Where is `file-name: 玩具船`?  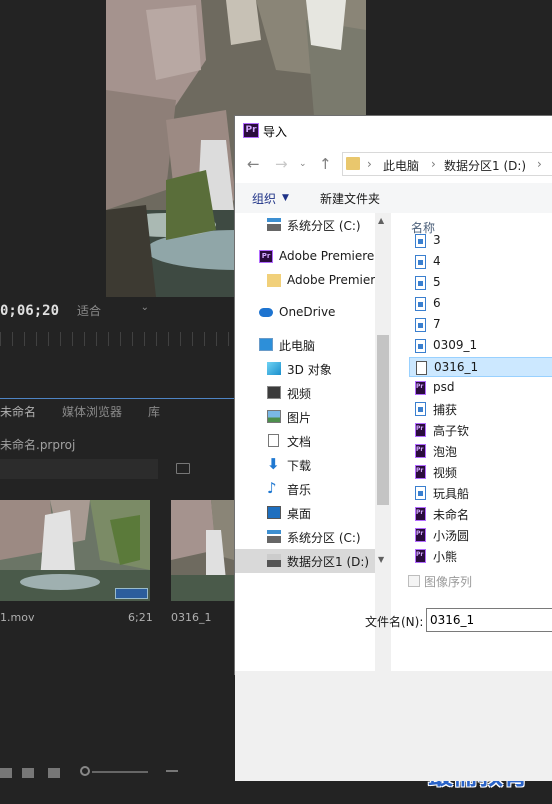
file-name: 玩具船 is located at coordinates (451, 494).